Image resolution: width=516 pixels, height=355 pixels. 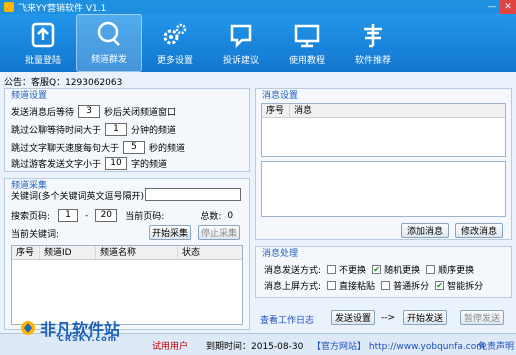 What do you see at coordinates (167, 149) in the screenshot?
I see `setting-label: 秒的频道` at bounding box center [167, 149].